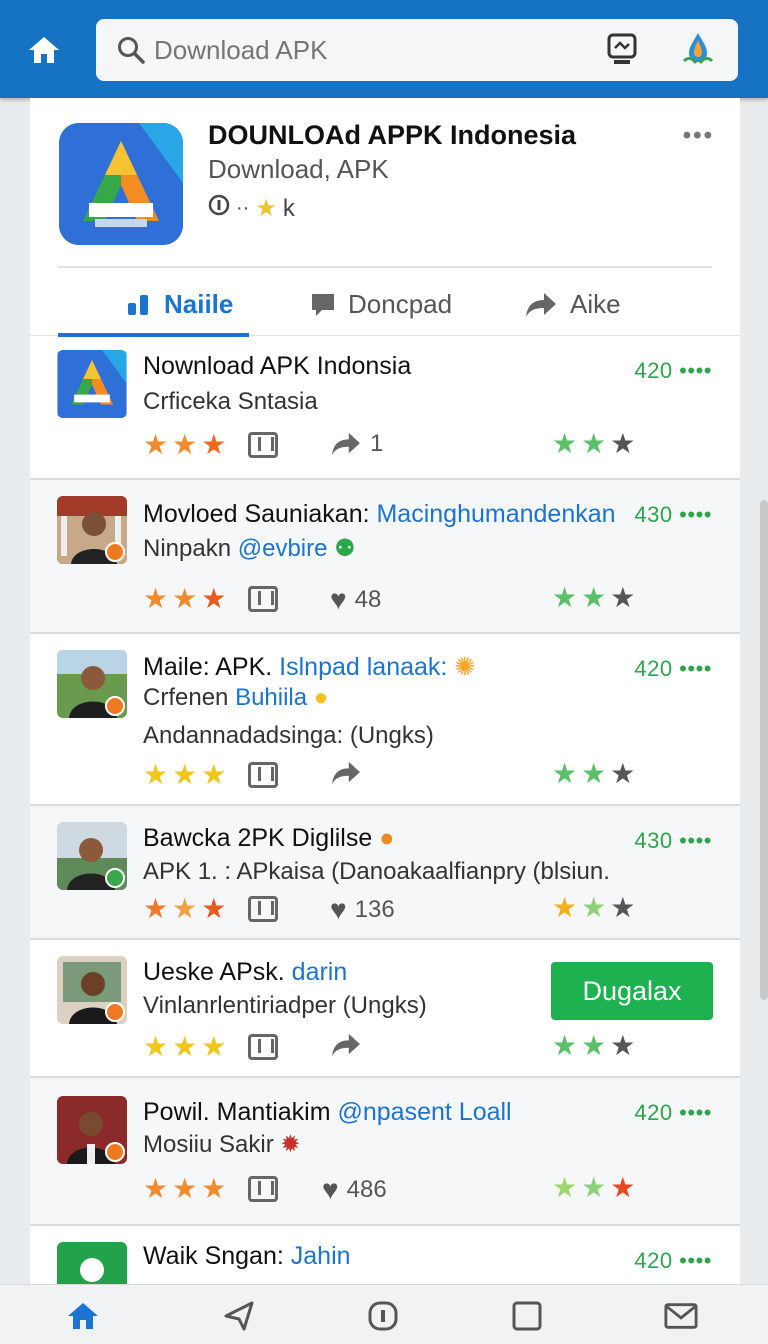 This screenshot has width=768, height=1344. I want to click on search-input, so click(364, 50).